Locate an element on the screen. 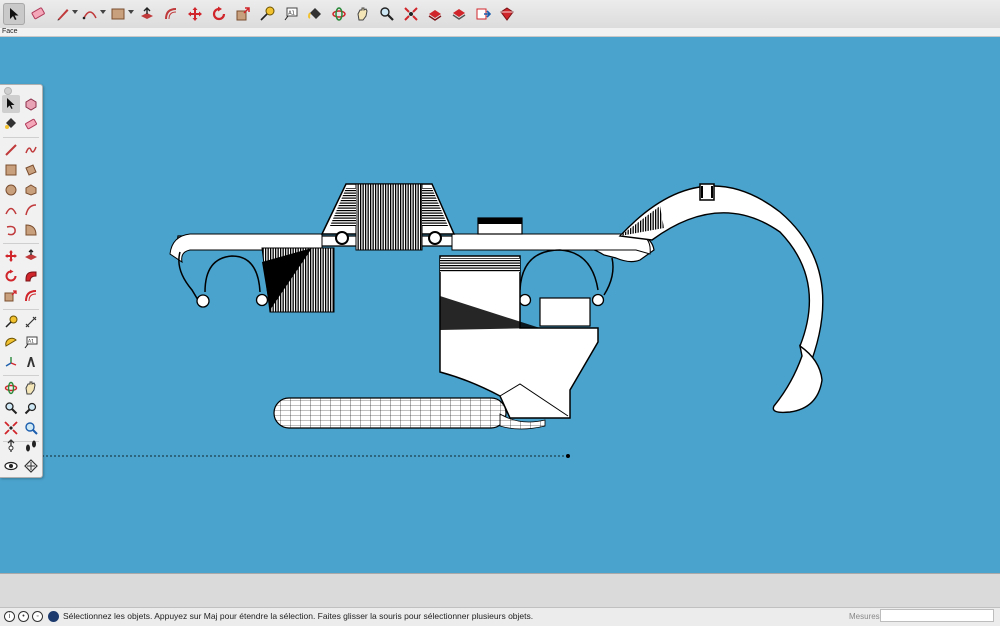  pencil-dropdown-caret is located at coordinates (75, 12).